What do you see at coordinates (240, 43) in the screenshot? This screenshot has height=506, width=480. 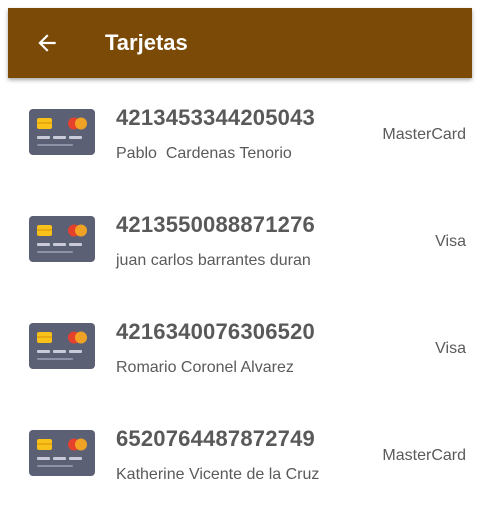 I see `app-bar: Tarjetas` at bounding box center [240, 43].